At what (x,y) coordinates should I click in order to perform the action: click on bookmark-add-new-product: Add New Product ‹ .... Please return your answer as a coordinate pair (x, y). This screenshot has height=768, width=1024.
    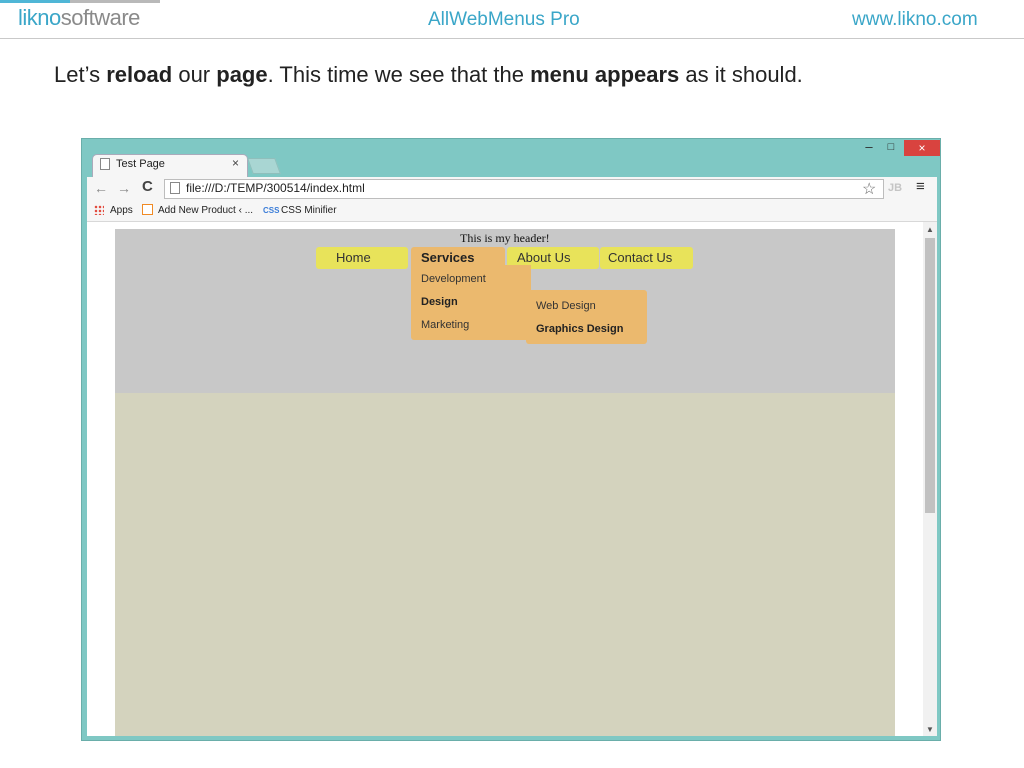
    Looking at the image, I should click on (205, 210).